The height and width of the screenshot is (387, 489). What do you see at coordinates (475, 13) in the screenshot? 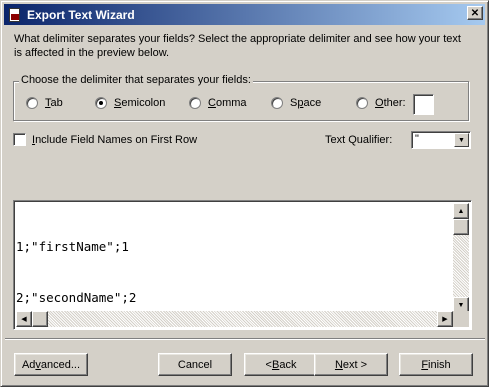
I see `close-button: ✕` at bounding box center [475, 13].